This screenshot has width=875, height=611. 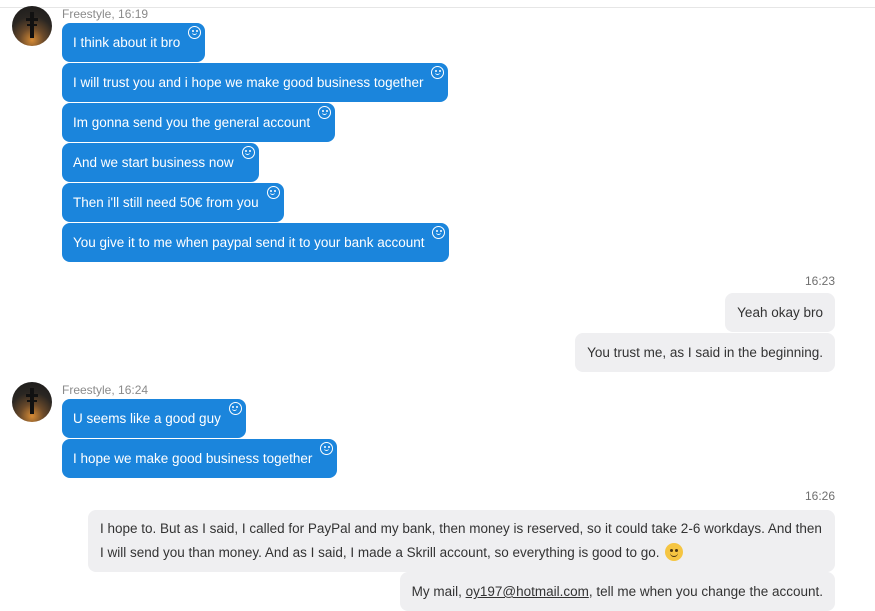 I want to click on message-text: I hope we make good business together, so click(x=193, y=458).